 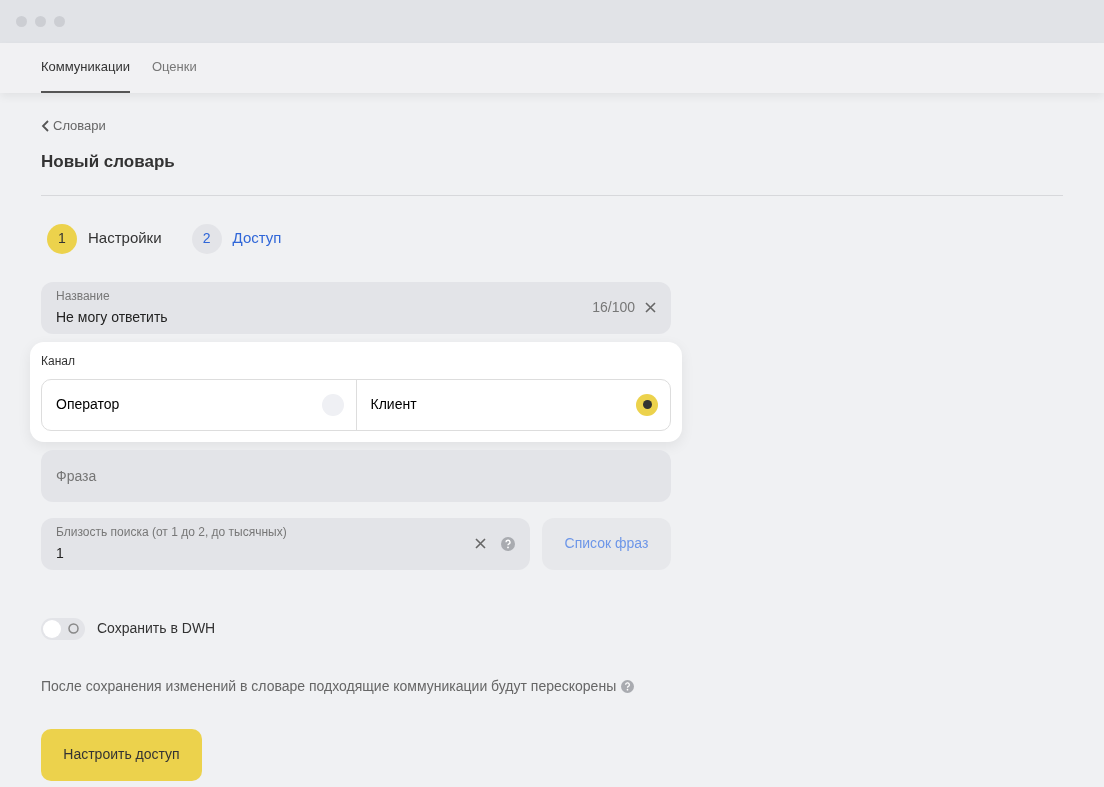 I want to click on step-number: 1, so click(x=62, y=238).